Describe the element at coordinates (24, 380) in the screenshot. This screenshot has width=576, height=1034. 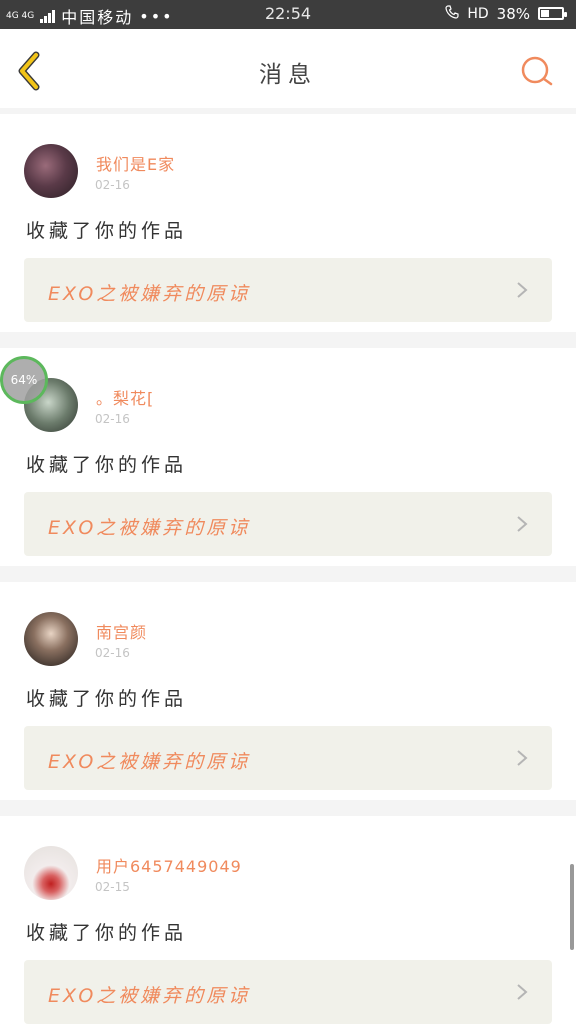
I see `floating-progress-badge: 64%` at that location.